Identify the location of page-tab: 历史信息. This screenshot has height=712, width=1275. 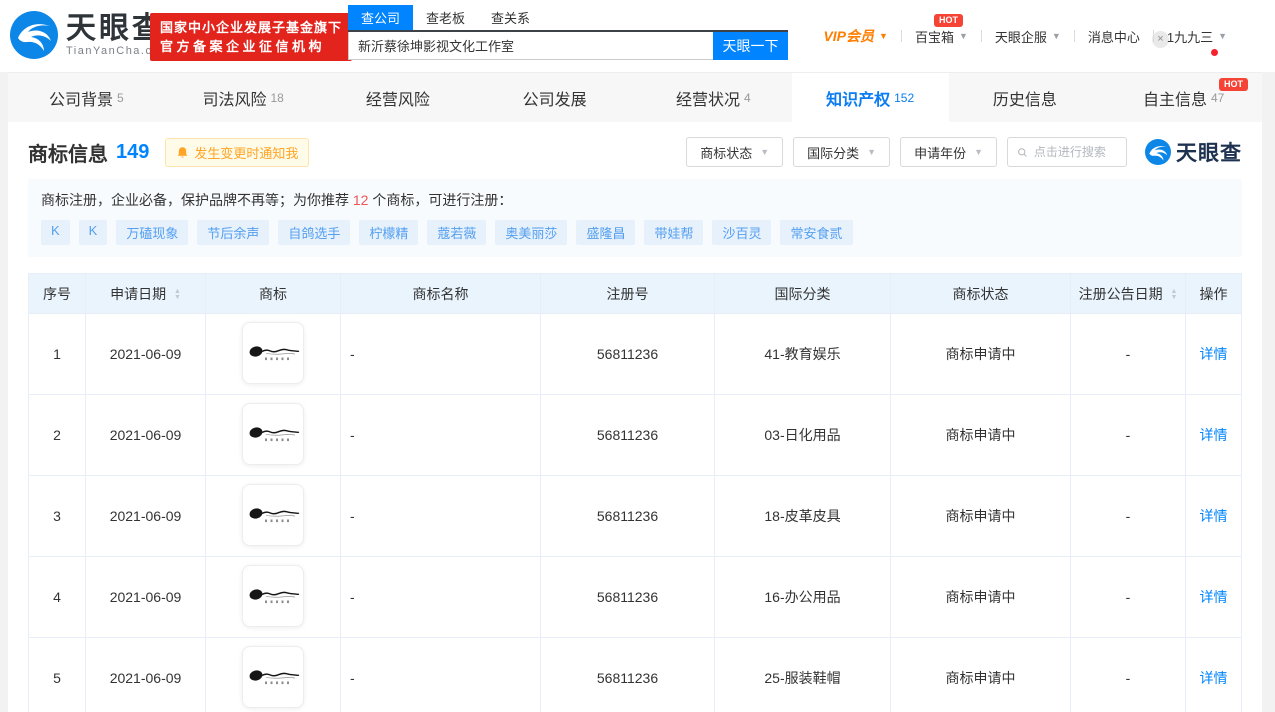
(1027, 97).